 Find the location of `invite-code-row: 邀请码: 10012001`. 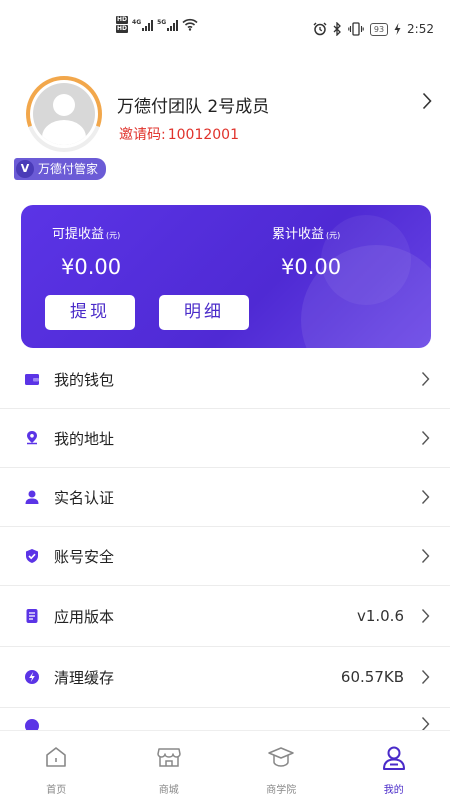

invite-code-row: 邀请码: 10012001 is located at coordinates (178, 134).